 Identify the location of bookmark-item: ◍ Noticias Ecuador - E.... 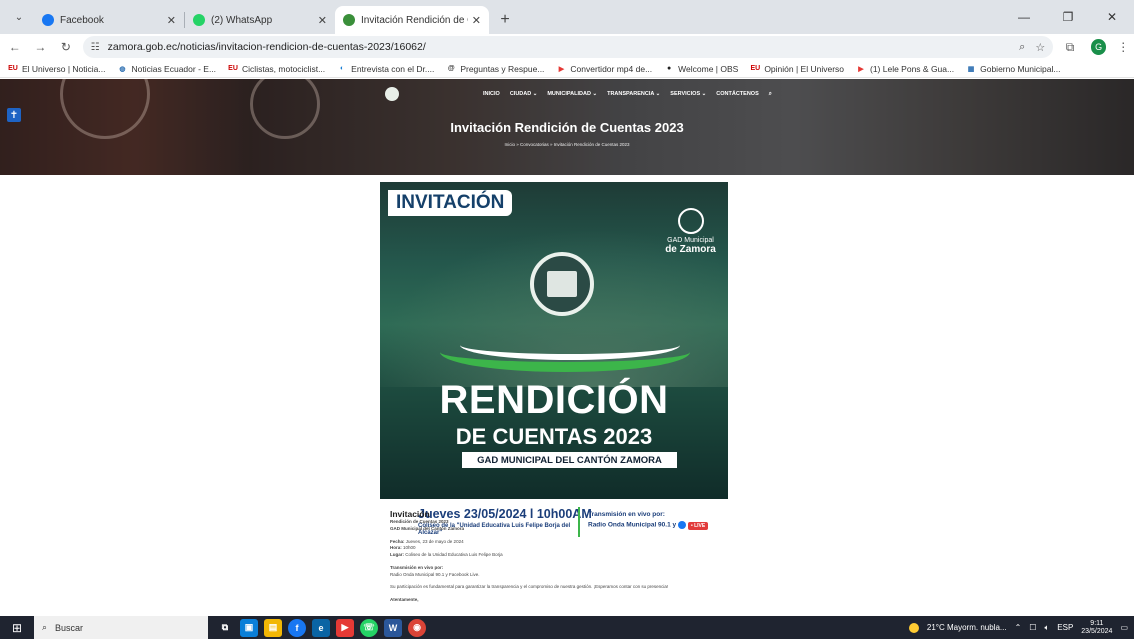
(166, 69).